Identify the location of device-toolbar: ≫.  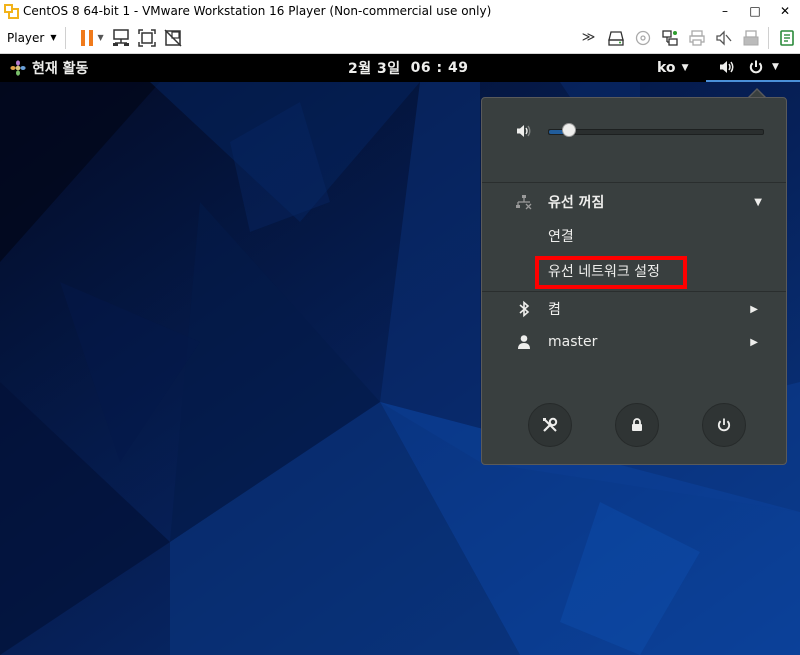
(687, 38).